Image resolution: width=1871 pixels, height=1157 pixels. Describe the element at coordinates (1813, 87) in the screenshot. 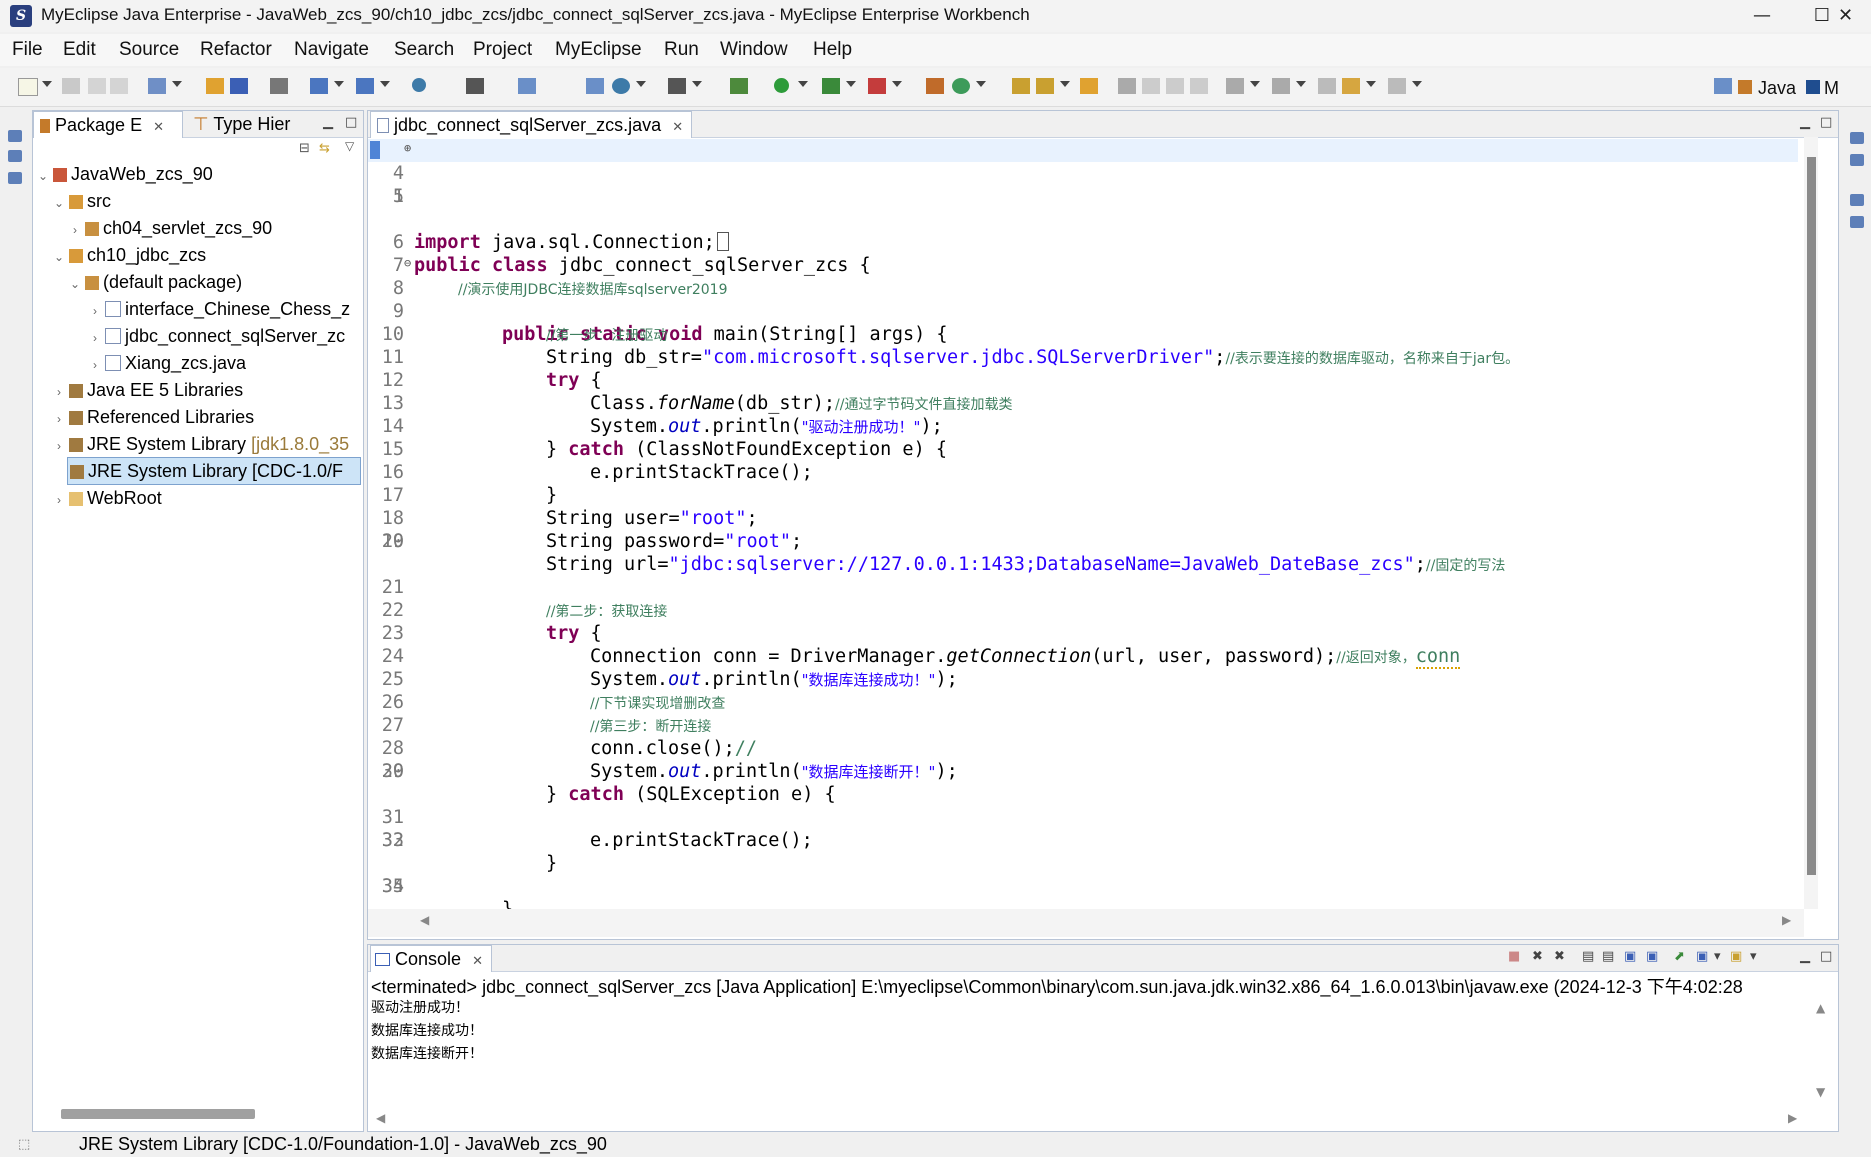

I see `myeclipse-perspective-icon` at that location.